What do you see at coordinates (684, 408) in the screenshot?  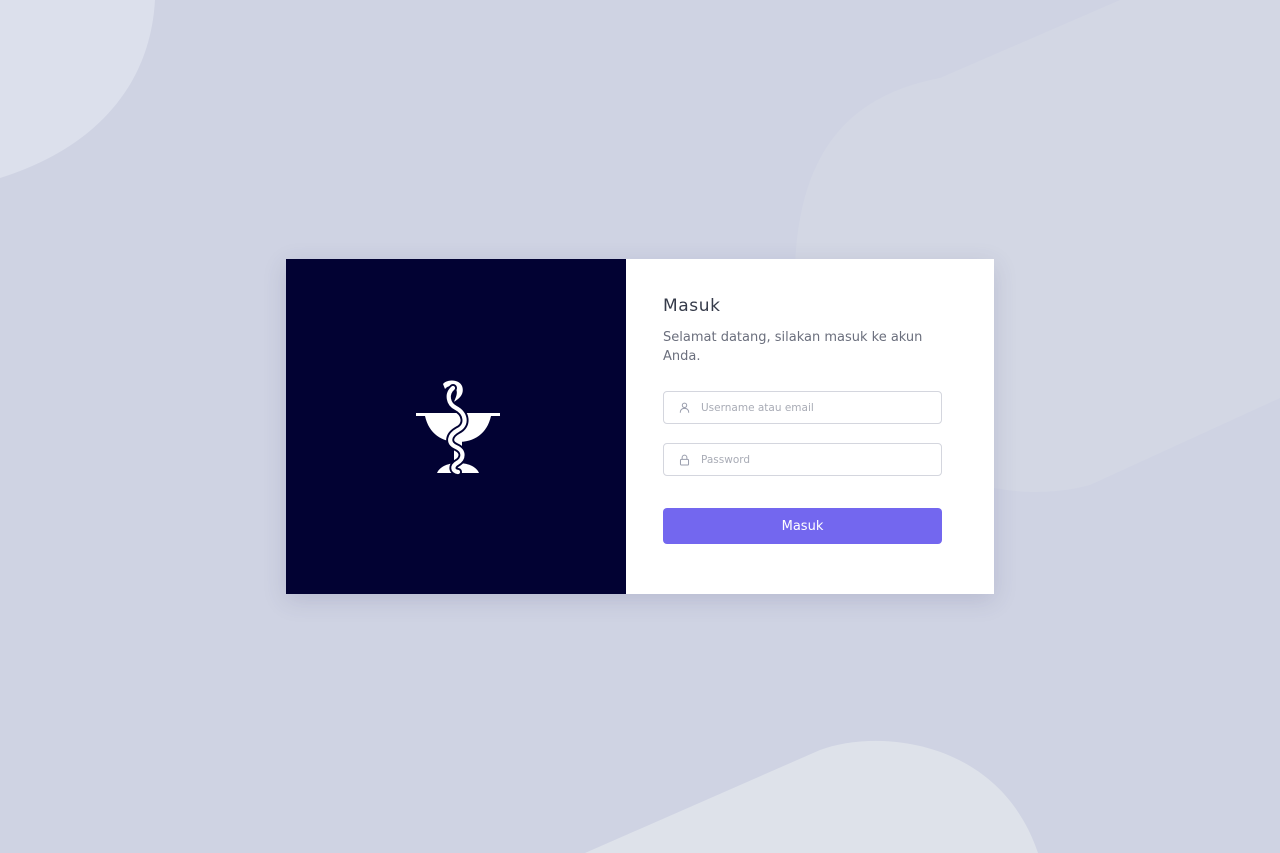 I see `user-icon` at bounding box center [684, 408].